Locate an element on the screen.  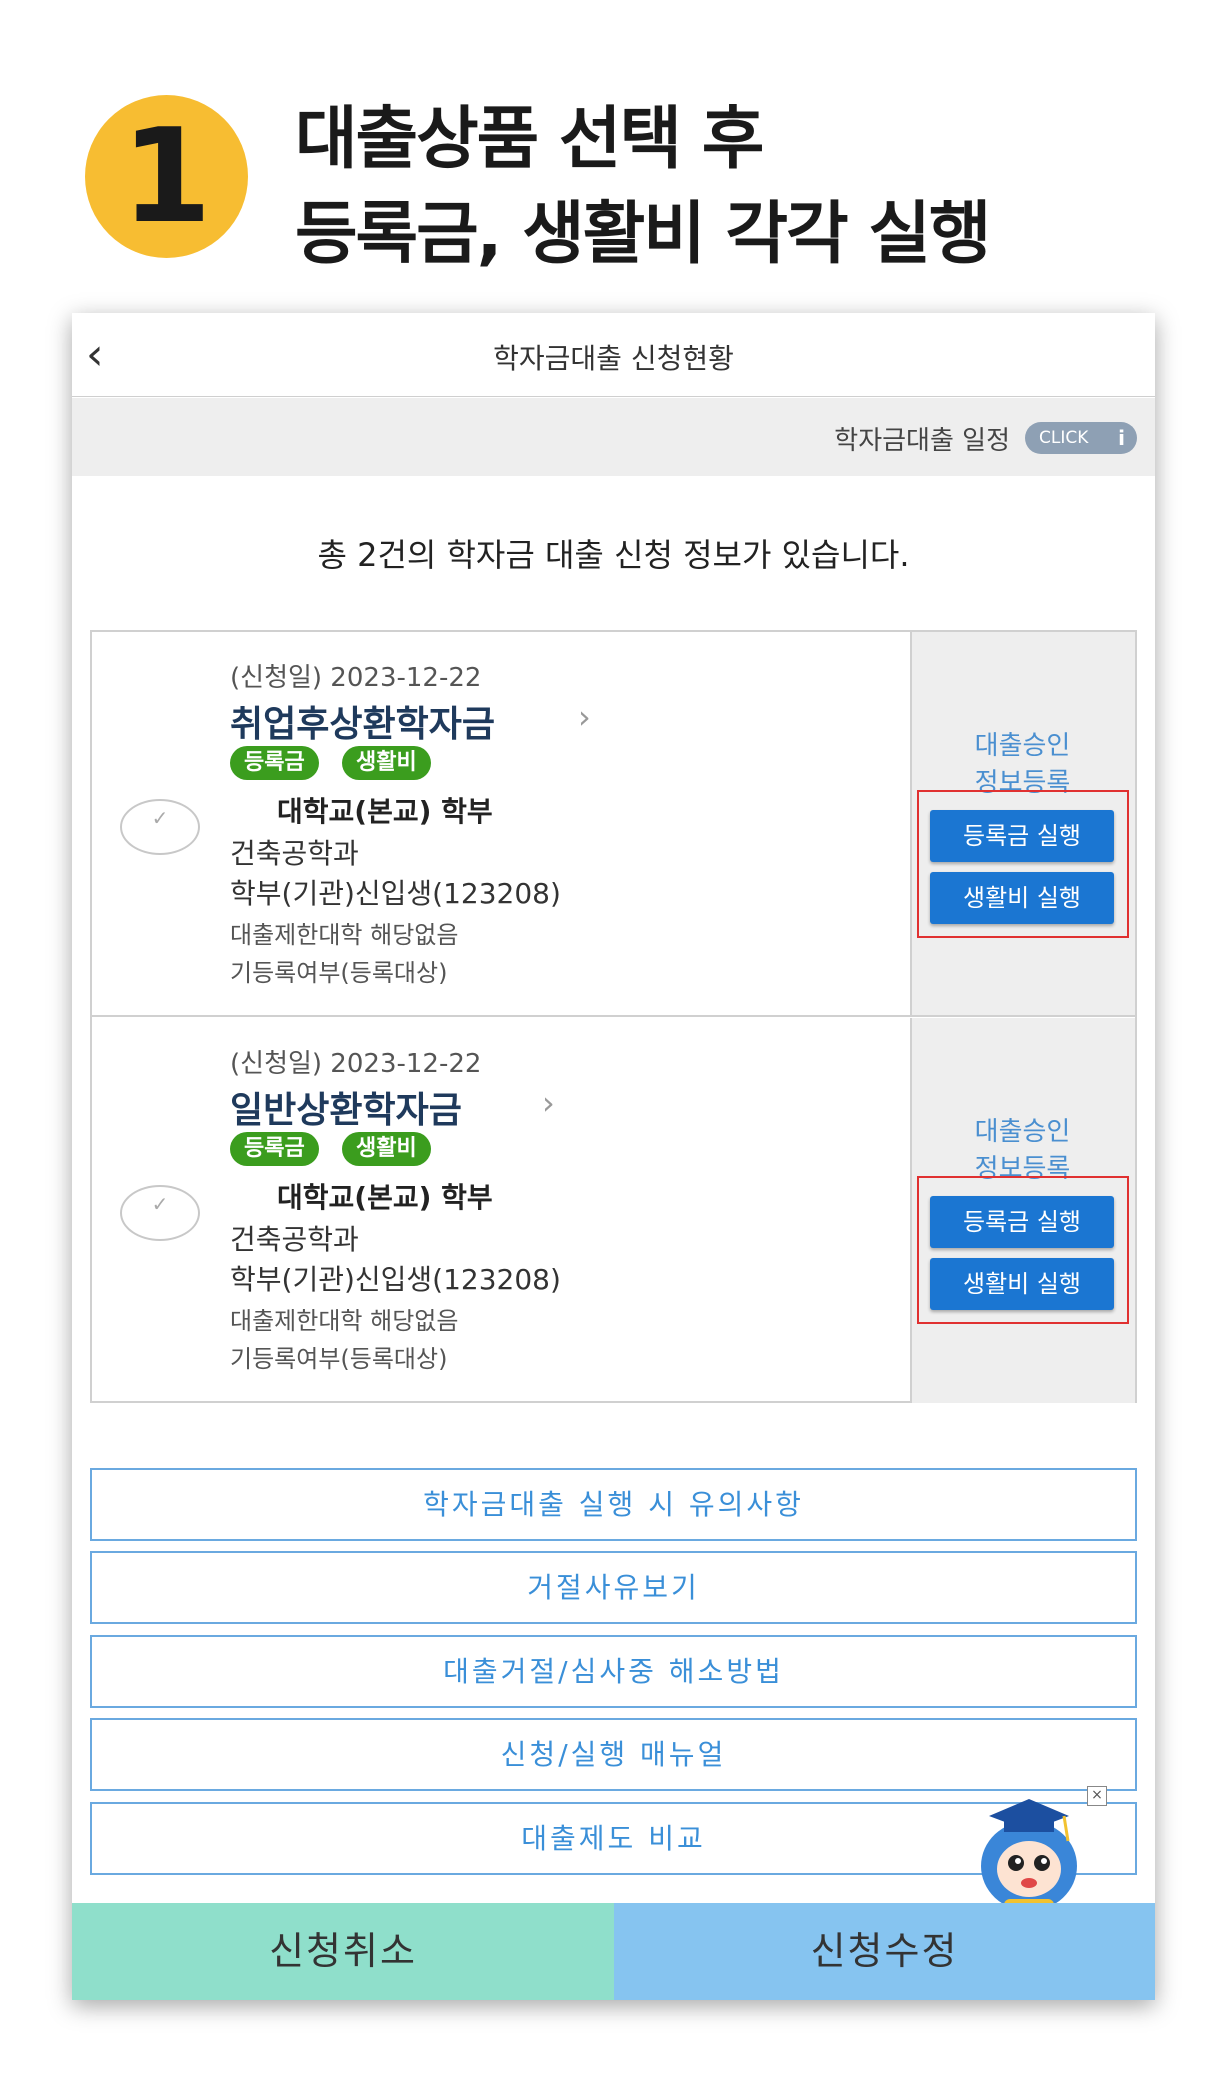
application-summary: 총 2건의 학자금 대출 신청 정보가 있습니다. is located at coordinates (613, 555).